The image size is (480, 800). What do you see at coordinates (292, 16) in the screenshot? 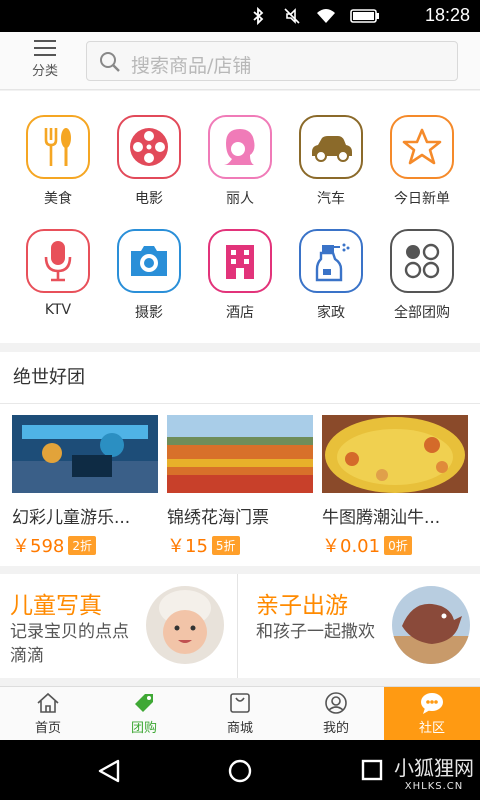
I see `mute-icon` at bounding box center [292, 16].